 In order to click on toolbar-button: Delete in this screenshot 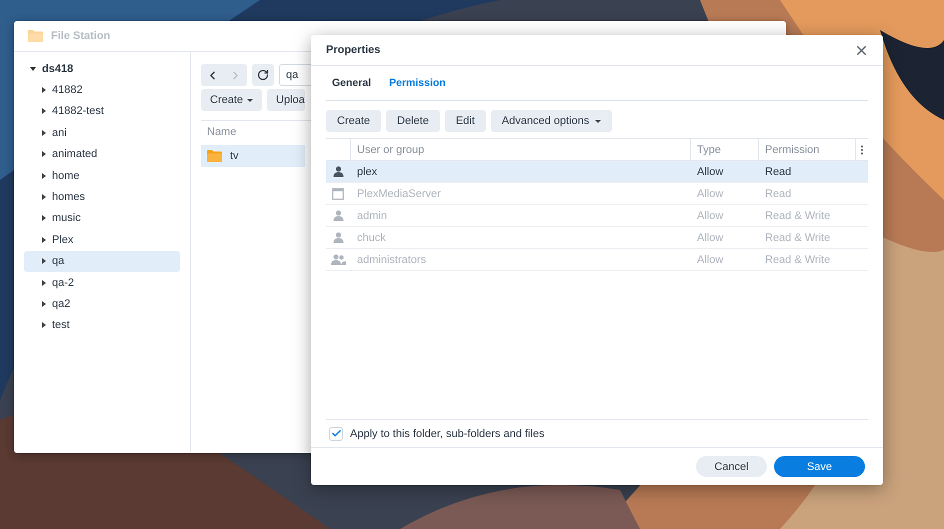, I will do `click(413, 121)`.